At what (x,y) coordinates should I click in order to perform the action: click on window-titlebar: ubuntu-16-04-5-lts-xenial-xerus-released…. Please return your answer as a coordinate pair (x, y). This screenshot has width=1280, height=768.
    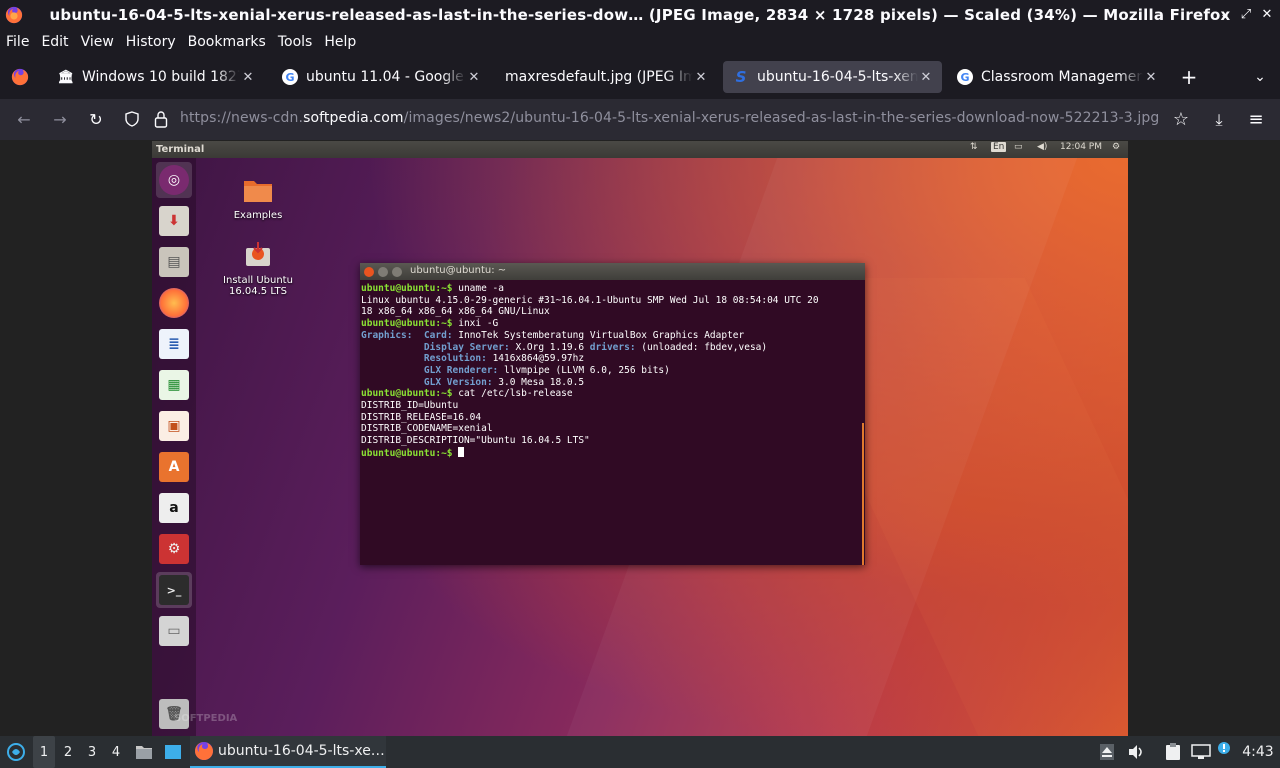
    Looking at the image, I should click on (640, 15).